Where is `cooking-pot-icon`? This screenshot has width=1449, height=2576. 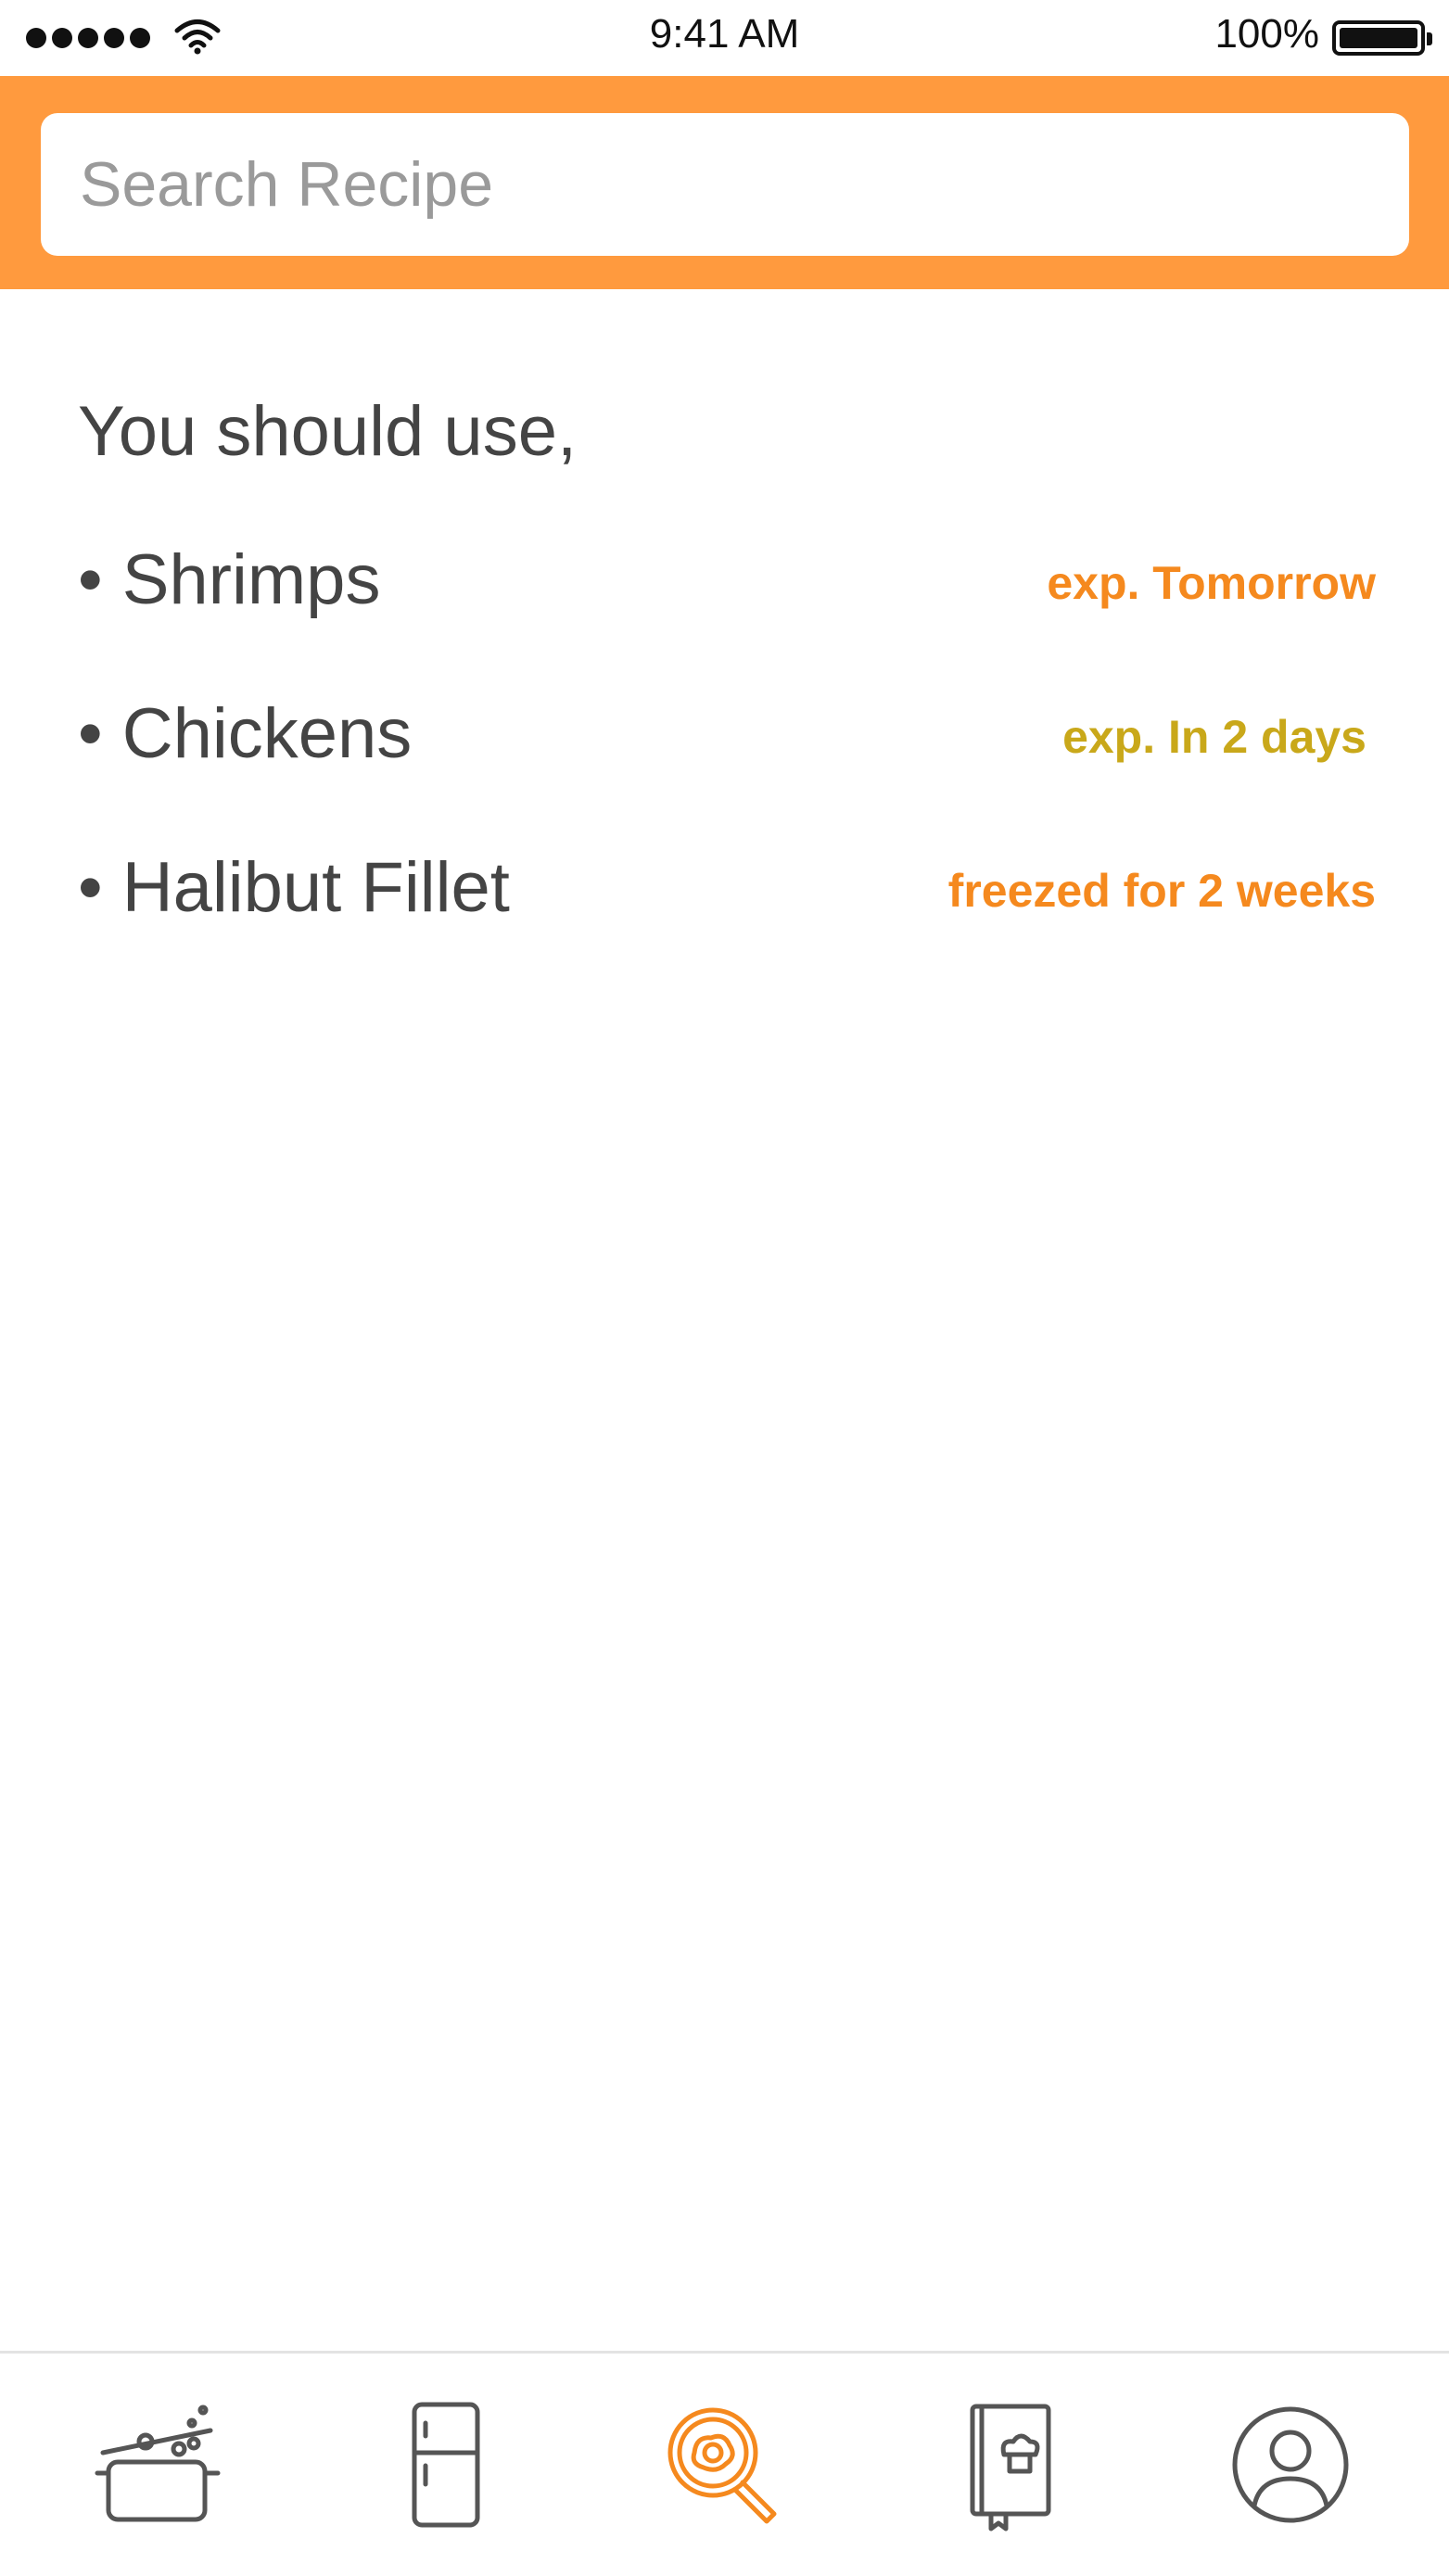
cooking-pot-icon is located at coordinates (158, 2463).